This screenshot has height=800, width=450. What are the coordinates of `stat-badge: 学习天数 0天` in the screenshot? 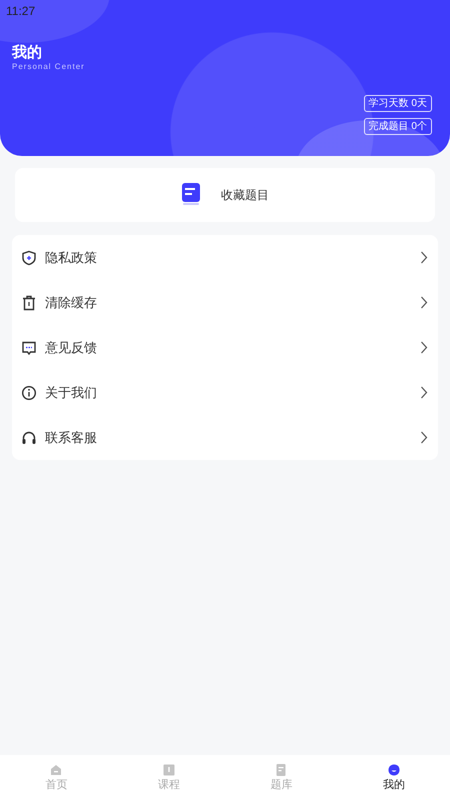 It's located at (398, 103).